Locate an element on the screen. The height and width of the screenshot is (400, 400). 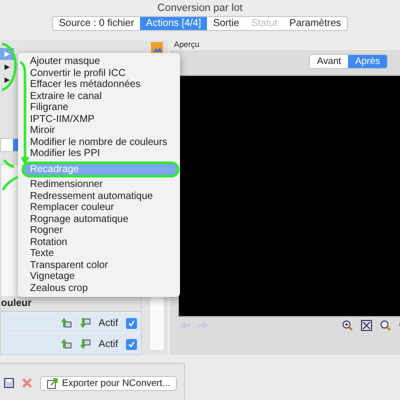
menu-item: Vignetage is located at coordinates (99, 276).